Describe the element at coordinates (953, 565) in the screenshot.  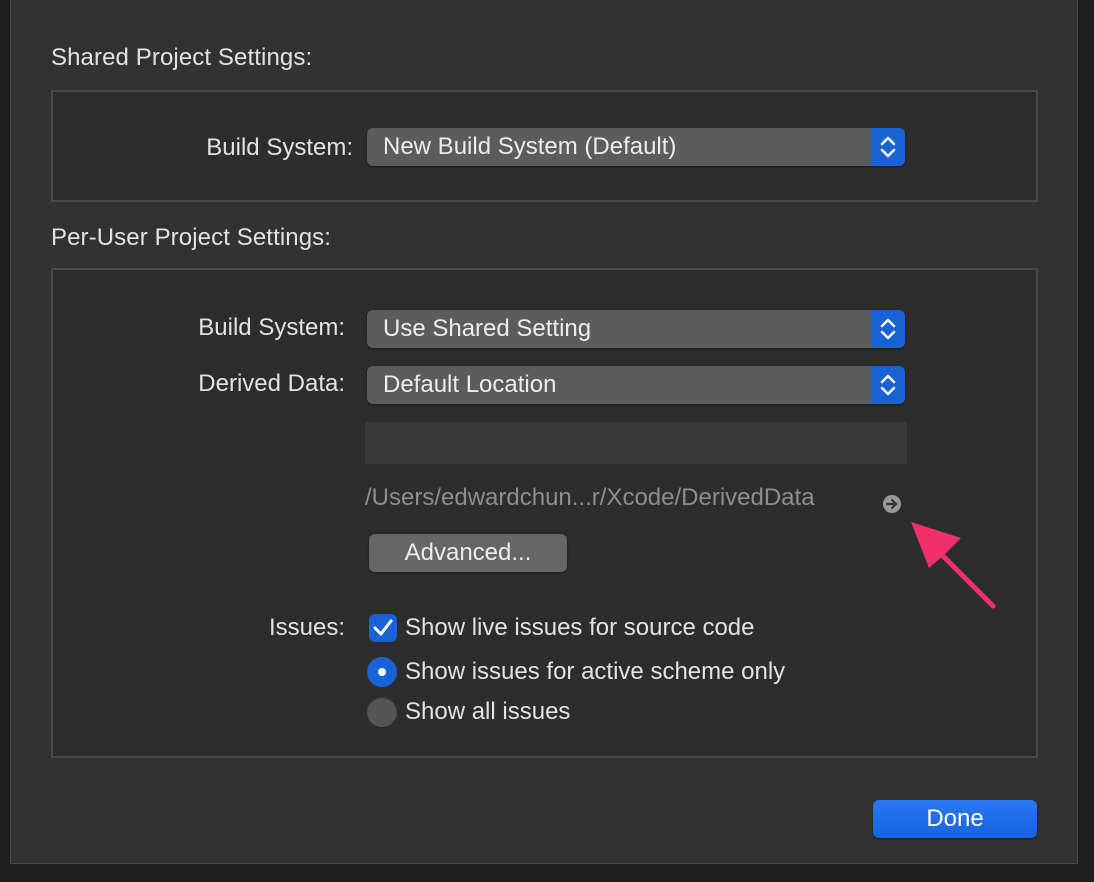
I see `pink-arrow-pointer` at that location.